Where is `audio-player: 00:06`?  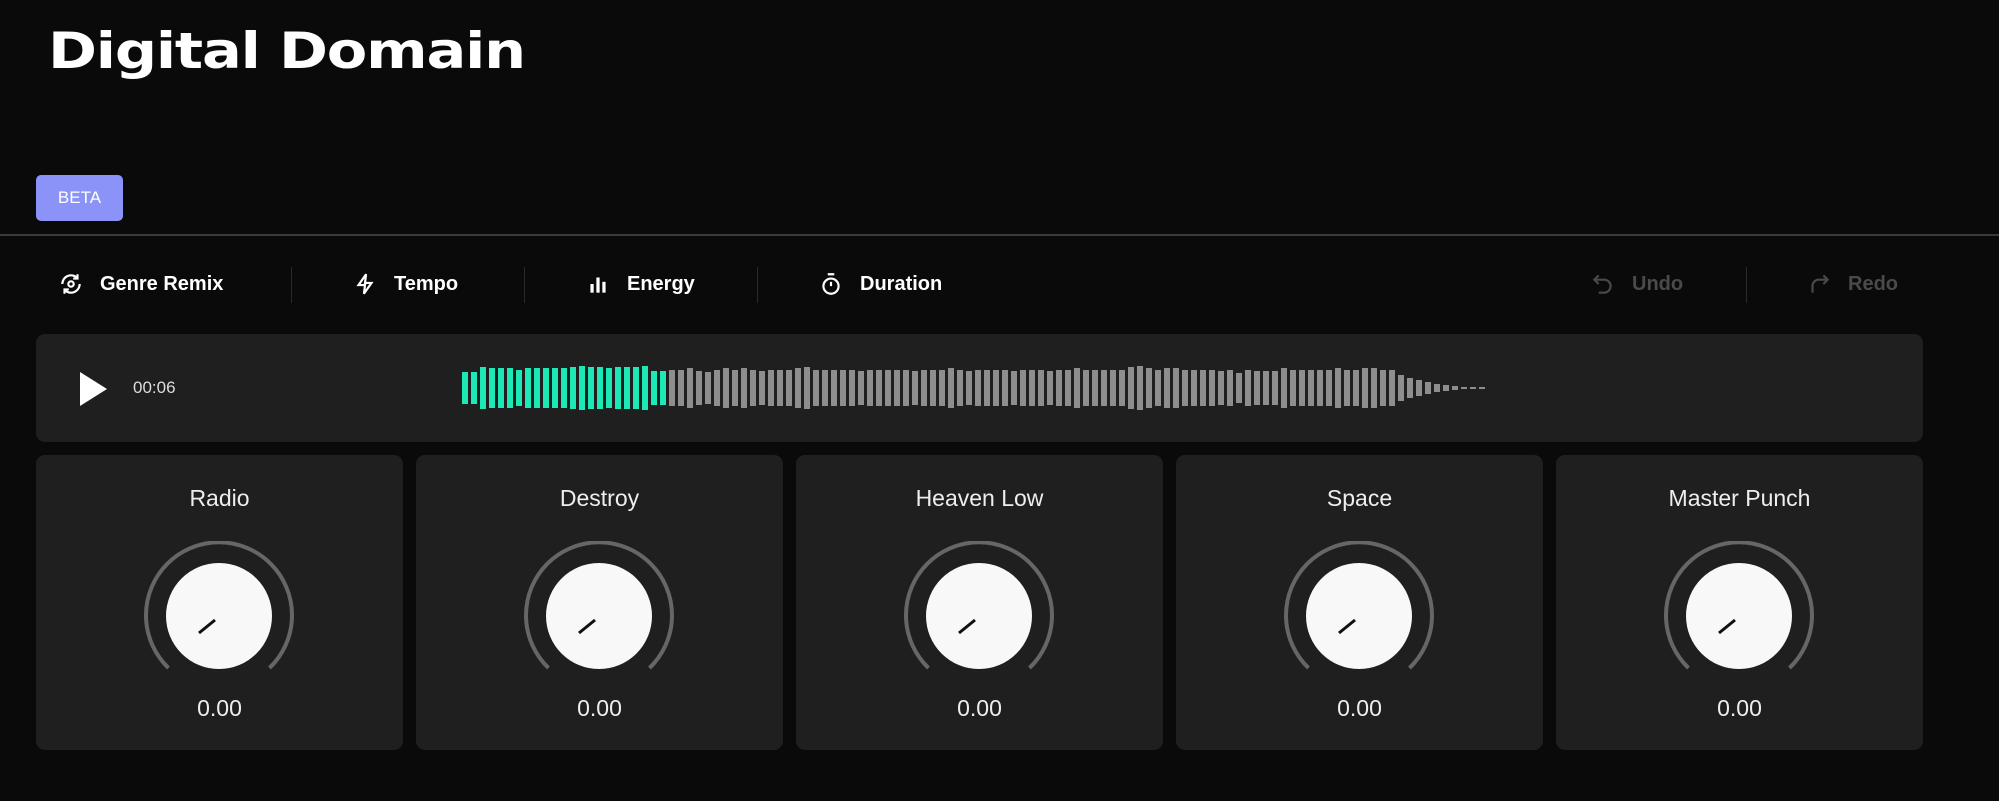
audio-player: 00:06 is located at coordinates (979, 388).